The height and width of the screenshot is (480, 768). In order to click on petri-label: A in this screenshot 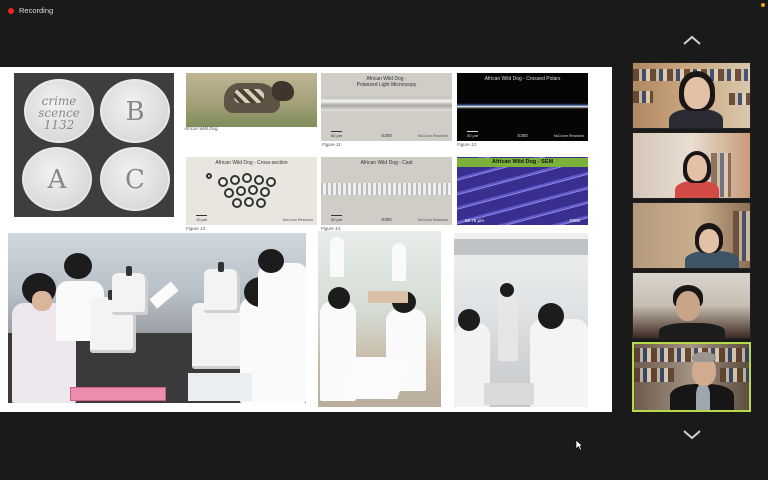, I will do `click(57, 180)`.